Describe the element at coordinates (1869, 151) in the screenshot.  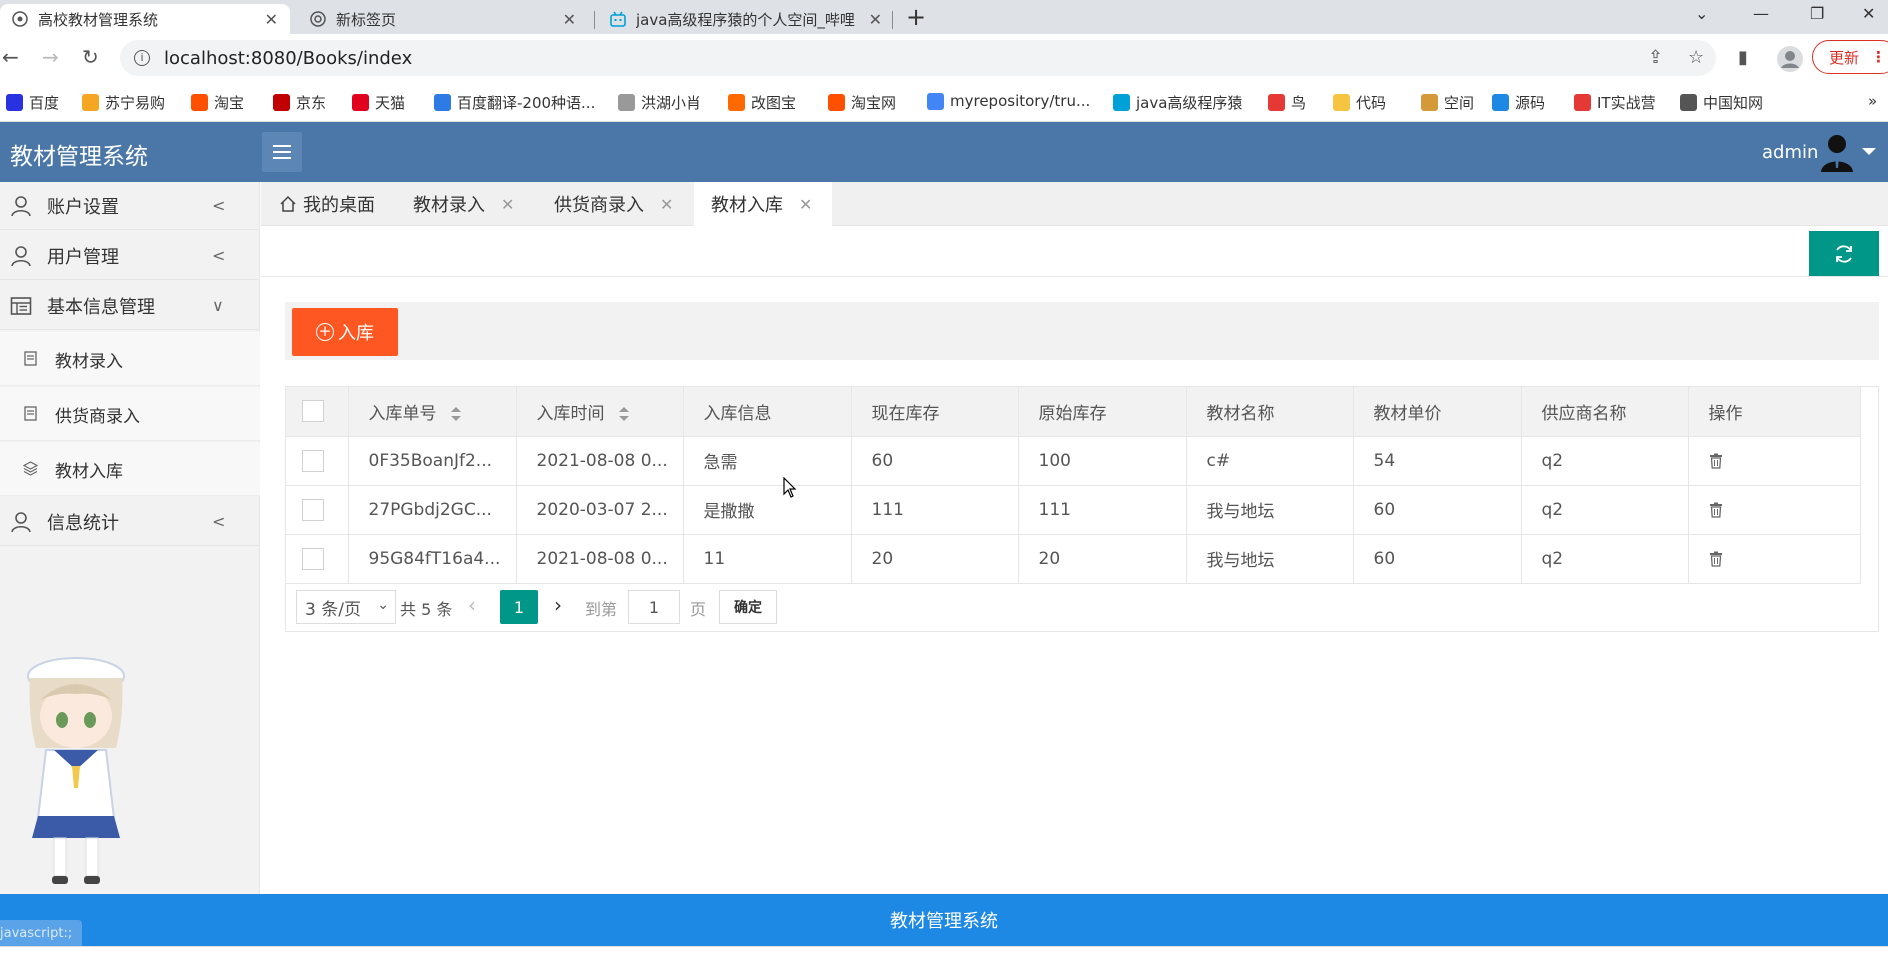
I see `chevron-down-icon` at that location.